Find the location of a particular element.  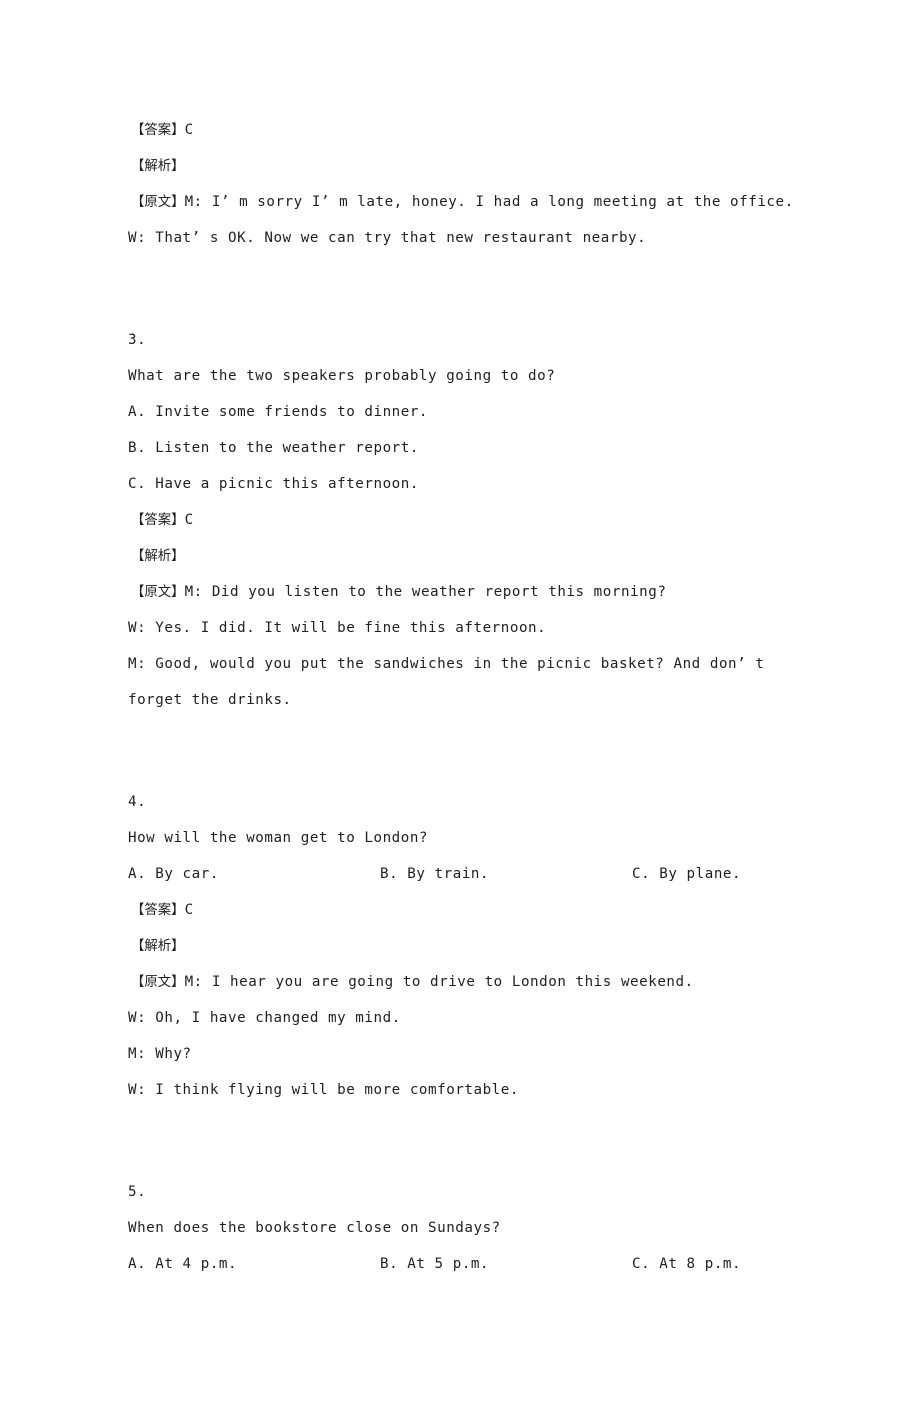

option-c: C. By plane. is located at coordinates (686, 874).